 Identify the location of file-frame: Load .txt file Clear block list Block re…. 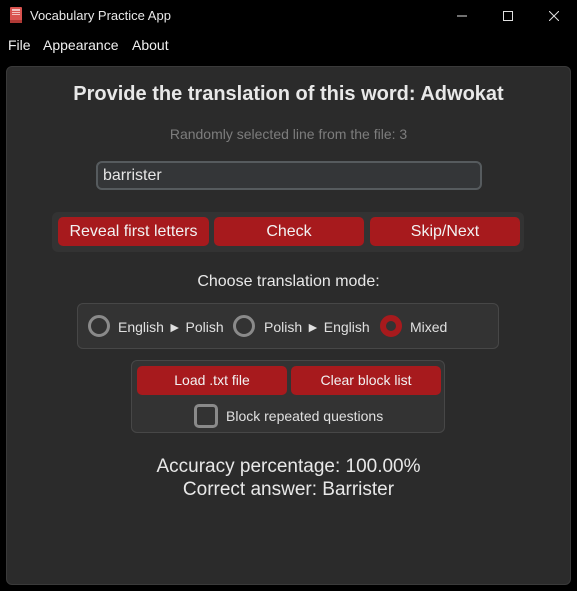
(288, 396).